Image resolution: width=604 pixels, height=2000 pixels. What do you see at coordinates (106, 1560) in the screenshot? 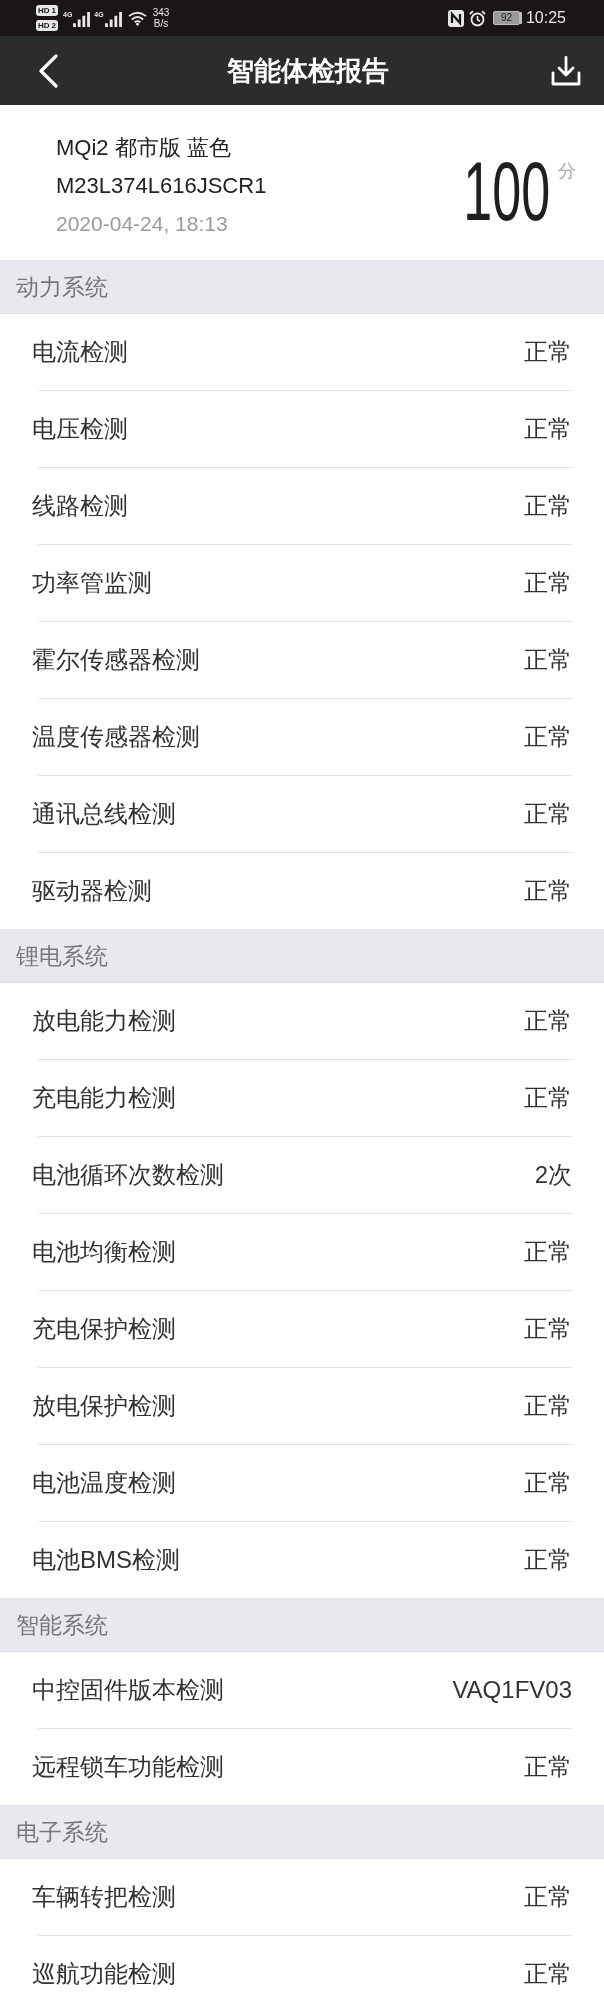
I see `check-name: 电池BMS检测` at bounding box center [106, 1560].